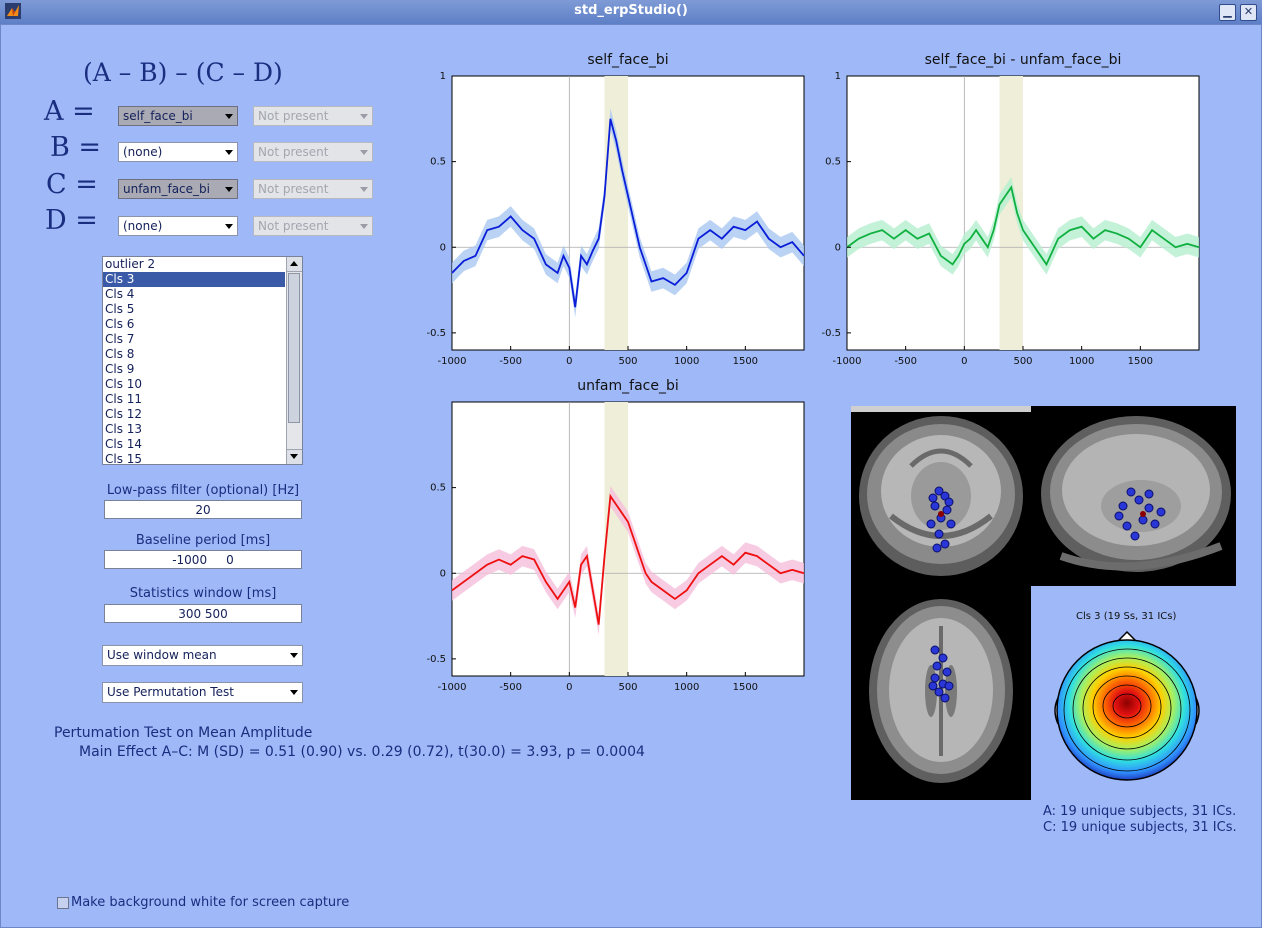 This screenshot has width=1262, height=928. What do you see at coordinates (203, 559) in the screenshot?
I see `baseline-input: -1000 0` at bounding box center [203, 559].